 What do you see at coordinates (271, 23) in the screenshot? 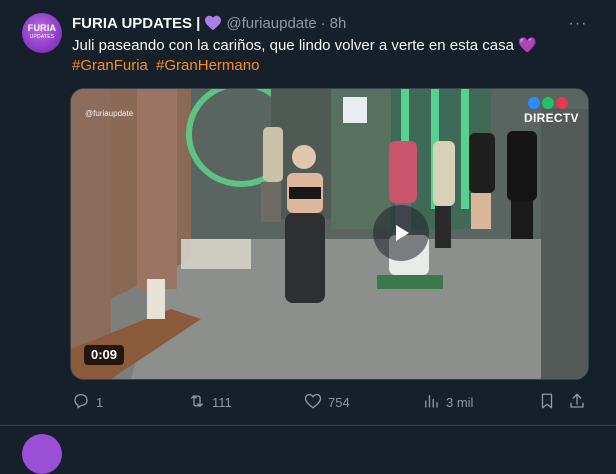
I see `author-handle: @furiaupdate` at bounding box center [271, 23].